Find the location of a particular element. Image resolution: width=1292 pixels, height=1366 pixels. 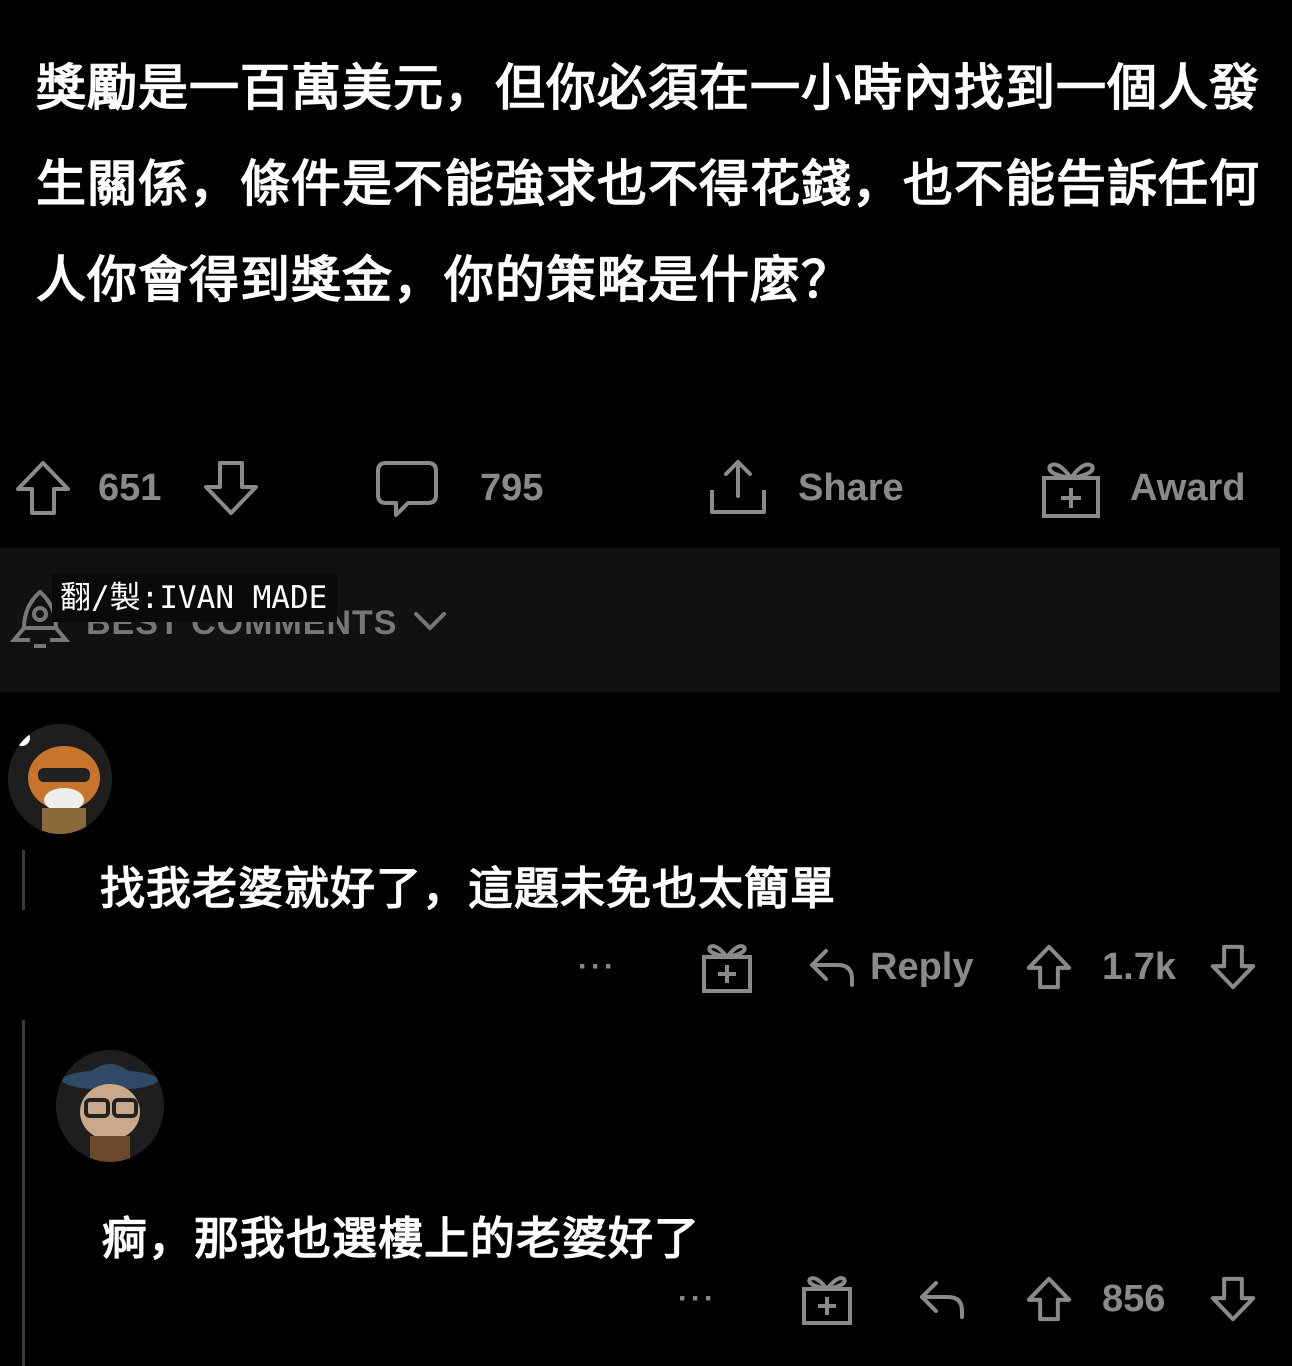

comment-actions: ··· Reply 1.7k is located at coordinates (646, 967).